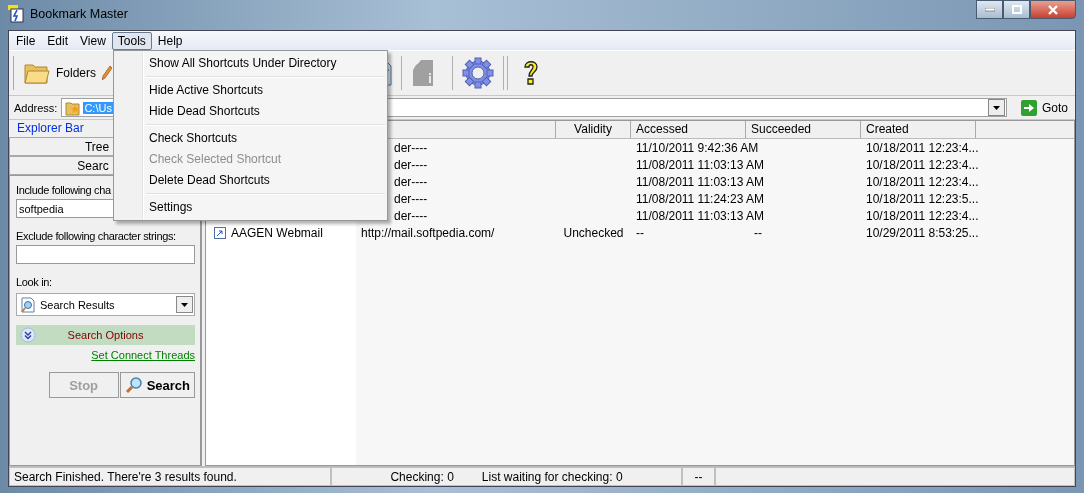 The image size is (1084, 493). I want to click on menu-entry: Show All Shortcuts Under Directory, so click(250, 63).